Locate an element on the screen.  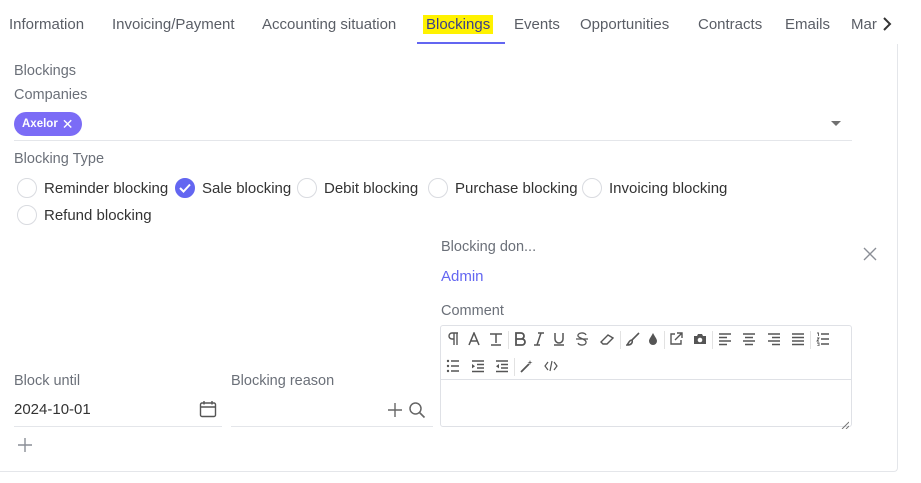
blocking-reason-field-line is located at coordinates (332, 426).